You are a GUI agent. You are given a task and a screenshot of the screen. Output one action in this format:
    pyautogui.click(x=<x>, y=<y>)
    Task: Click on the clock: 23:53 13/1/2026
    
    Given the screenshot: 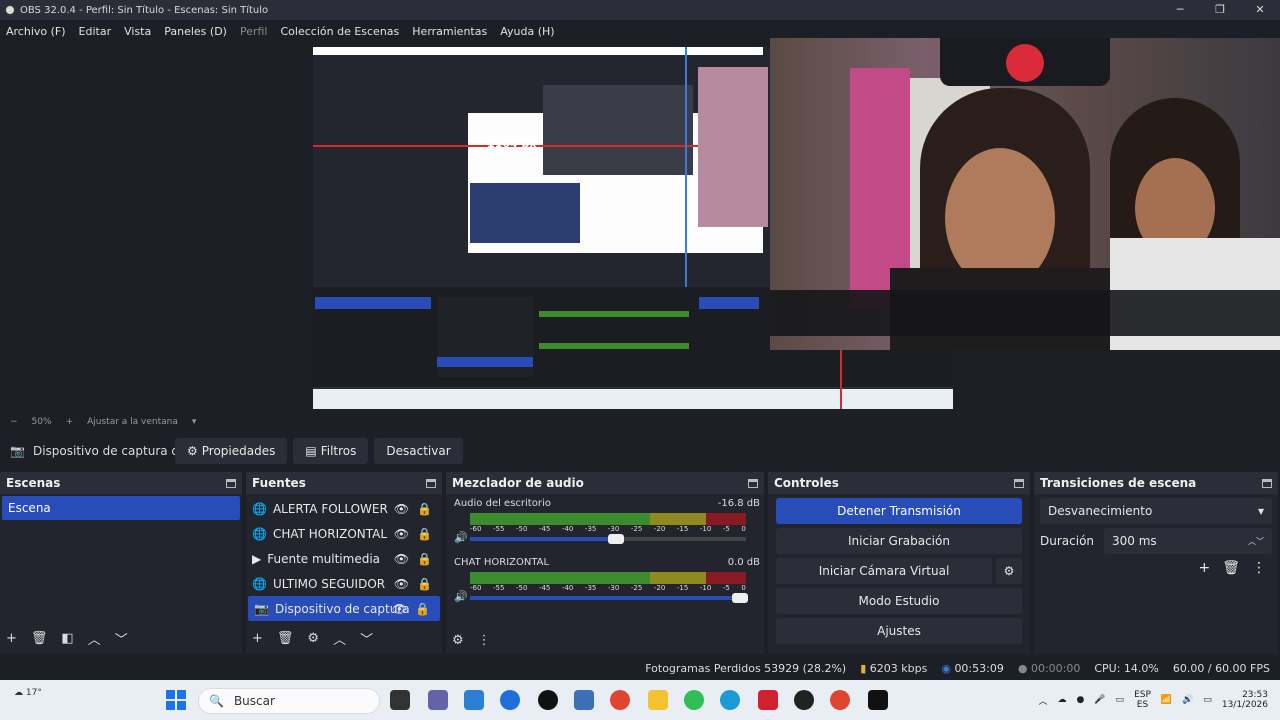 What is the action you would take?
    pyautogui.click(x=1245, y=700)
    